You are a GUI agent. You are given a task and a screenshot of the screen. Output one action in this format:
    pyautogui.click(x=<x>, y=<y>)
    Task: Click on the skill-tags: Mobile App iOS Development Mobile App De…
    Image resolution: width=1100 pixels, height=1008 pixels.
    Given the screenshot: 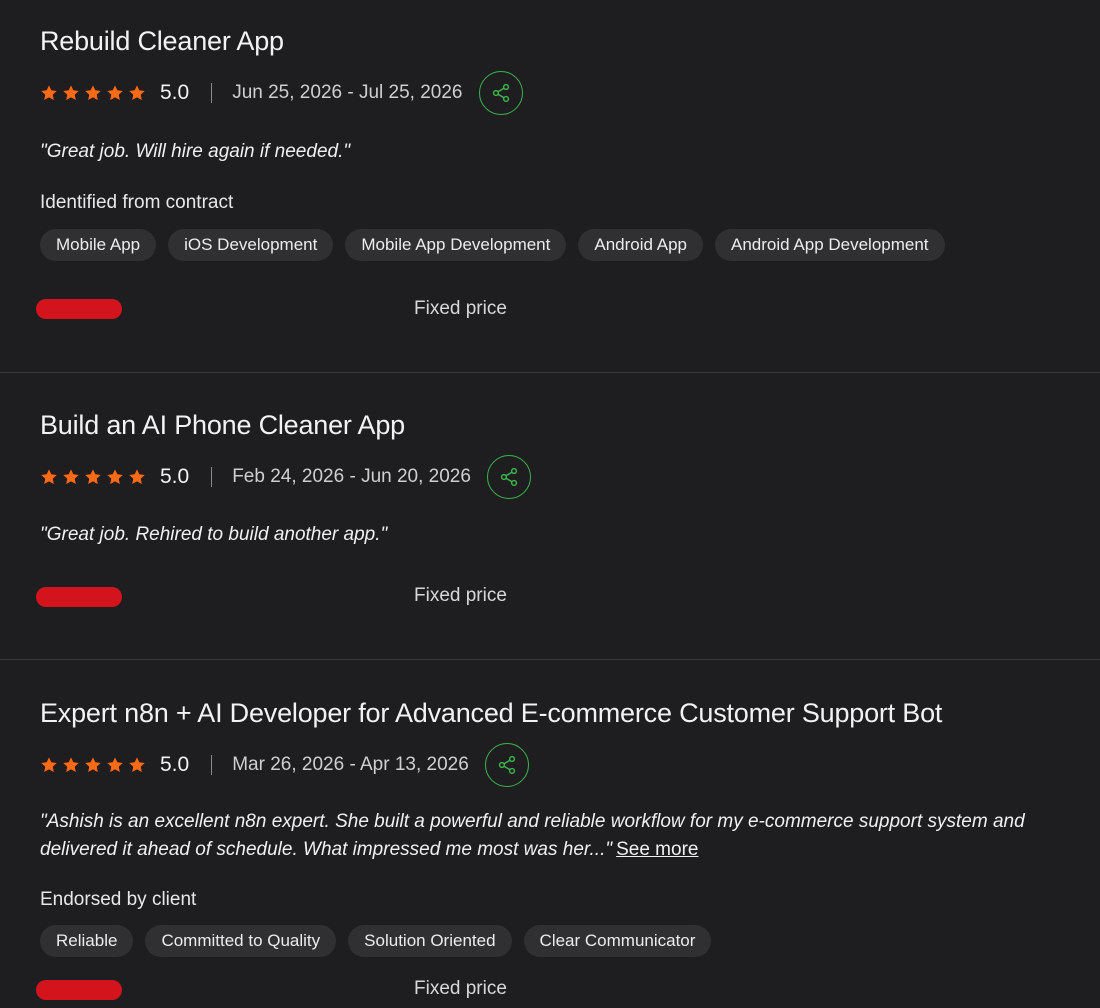 What is the action you would take?
    pyautogui.click(x=492, y=245)
    